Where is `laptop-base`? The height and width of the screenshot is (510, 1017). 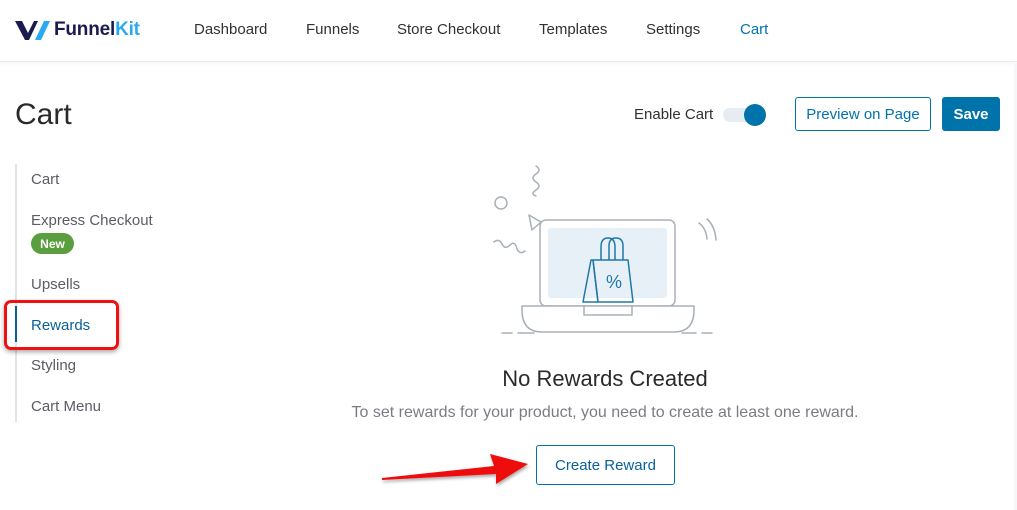 laptop-base is located at coordinates (608, 319).